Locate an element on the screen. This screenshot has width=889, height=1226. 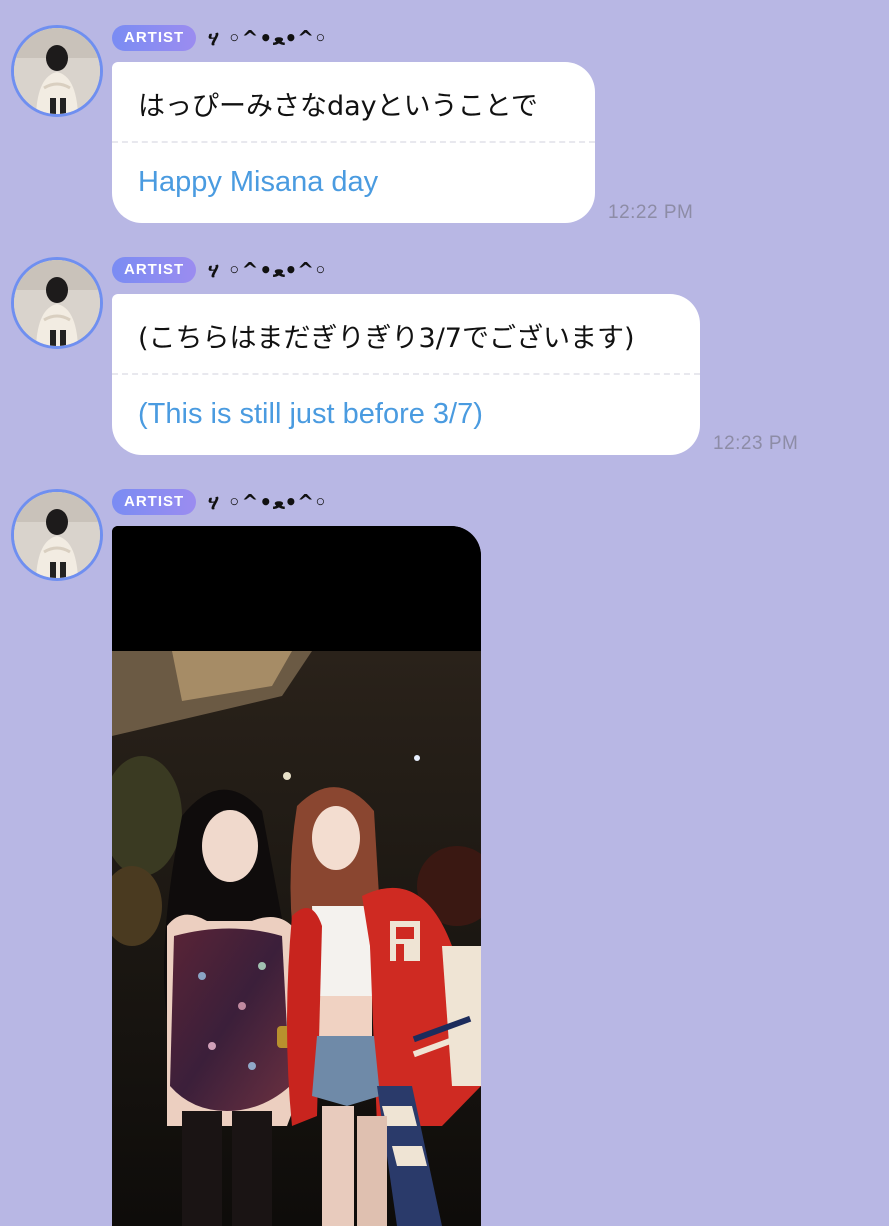
sender-name: ሃ ◦^•ﻌ•^◦ is located at coordinates (267, 502).